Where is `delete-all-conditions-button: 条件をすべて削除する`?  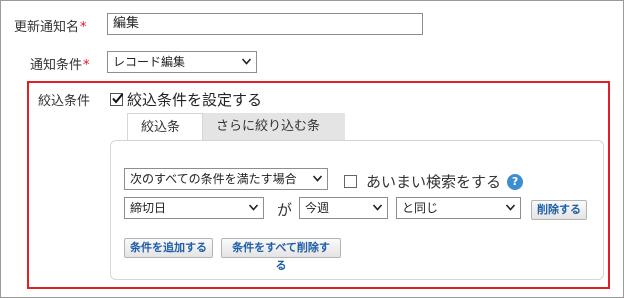
delete-all-conditions-button: 条件をすべて削除する is located at coordinates (281, 255).